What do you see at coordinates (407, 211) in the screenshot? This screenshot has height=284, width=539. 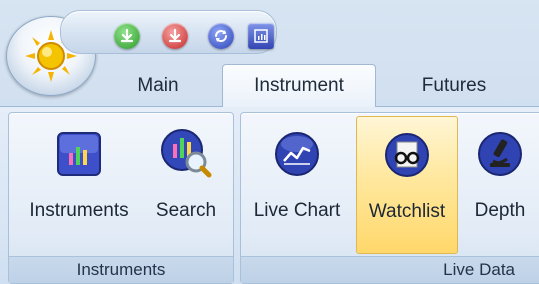 I see `watchlist-button-label: Watchlist` at bounding box center [407, 211].